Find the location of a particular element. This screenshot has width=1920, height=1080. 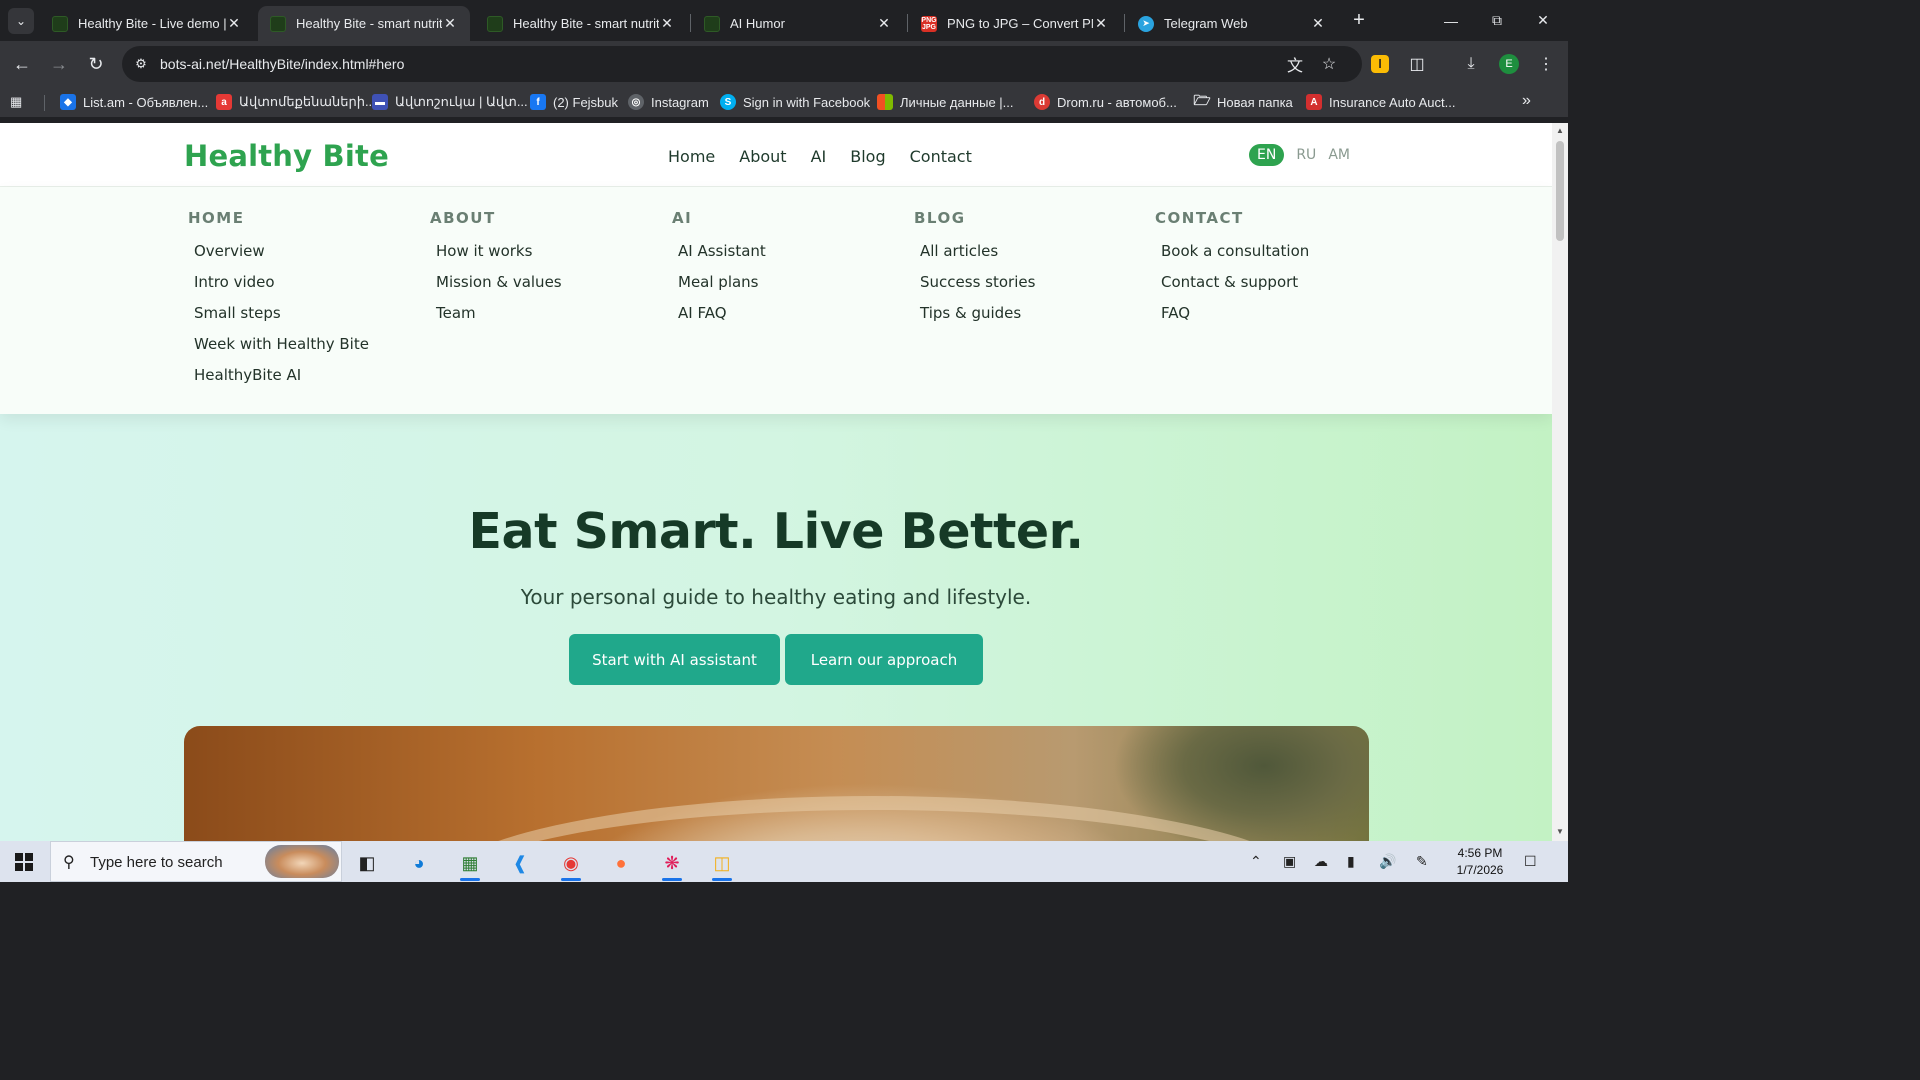

pen-icon: ✎ is located at coordinates (1422, 861).